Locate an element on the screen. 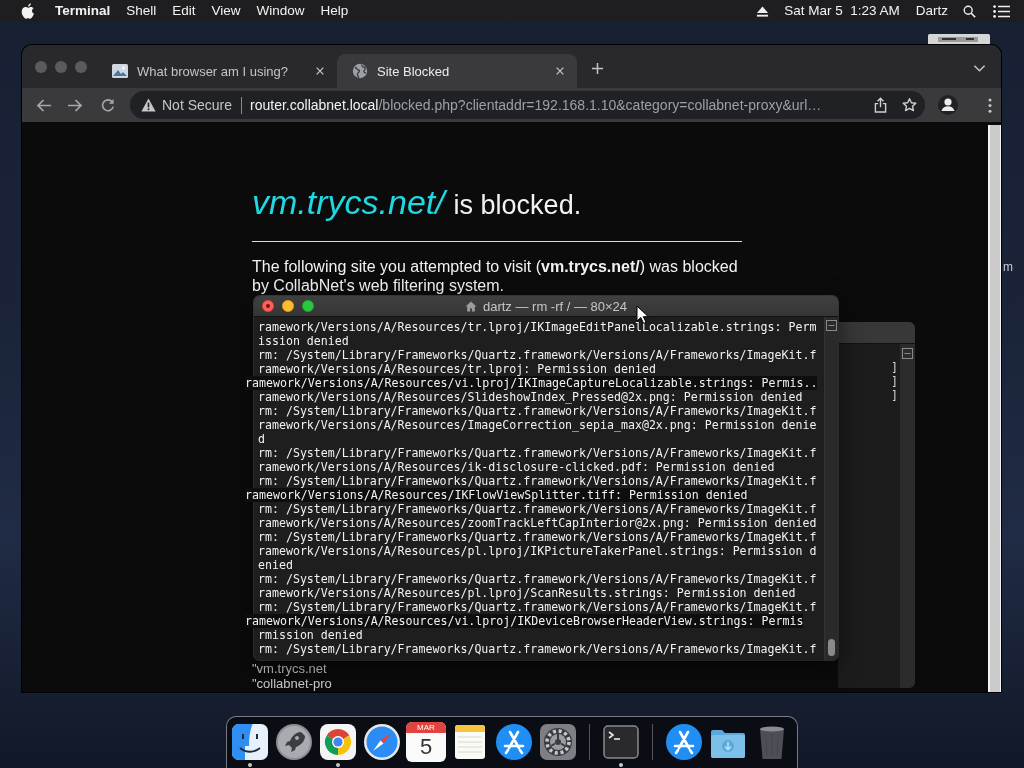 This screenshot has height=768, width=1024. menu-item: Help is located at coordinates (334, 11).